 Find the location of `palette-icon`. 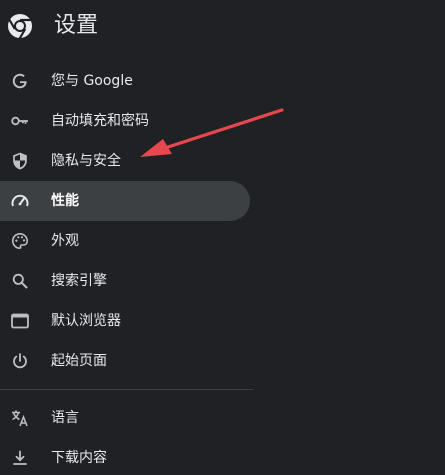

palette-icon is located at coordinates (20, 241).